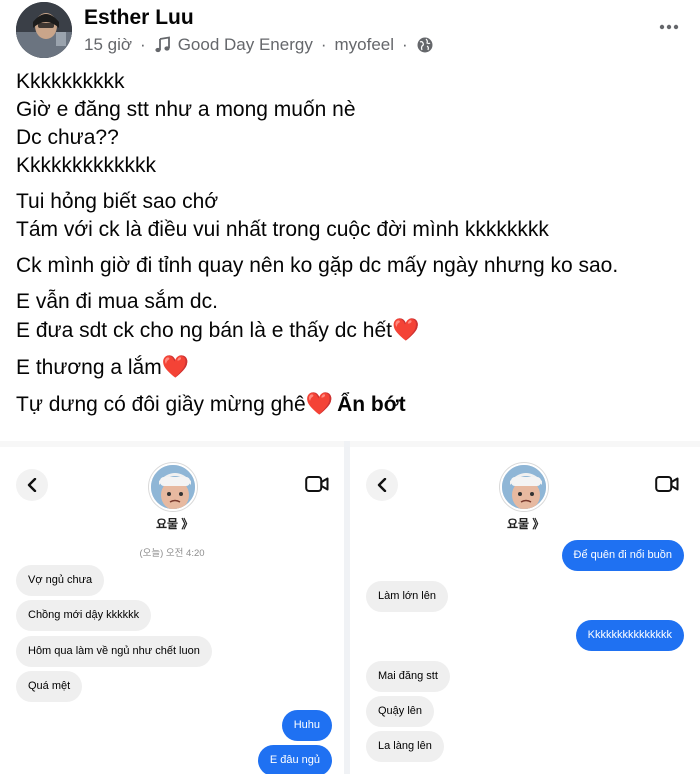 This screenshot has width=700, height=774. Describe the element at coordinates (114, 651) in the screenshot. I see `incoming-message: Hôm qua làm về ngủ như chết luon` at that location.